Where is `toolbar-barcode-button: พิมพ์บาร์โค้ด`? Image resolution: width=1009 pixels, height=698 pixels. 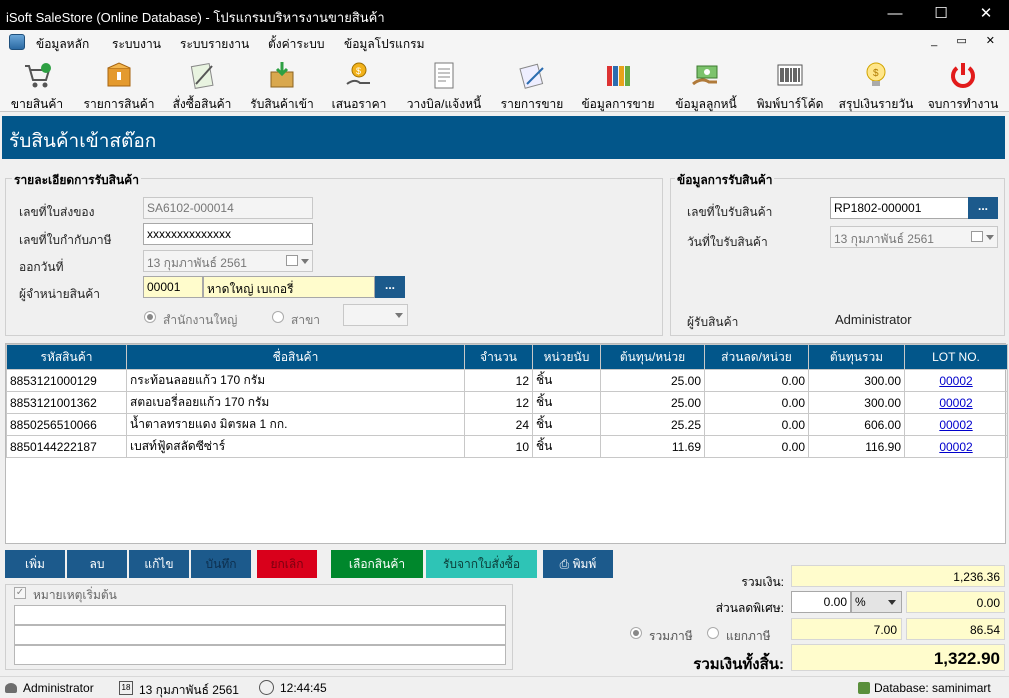 toolbar-barcode-button: พิมพ์บาร์โค้ด is located at coordinates (790, 83).